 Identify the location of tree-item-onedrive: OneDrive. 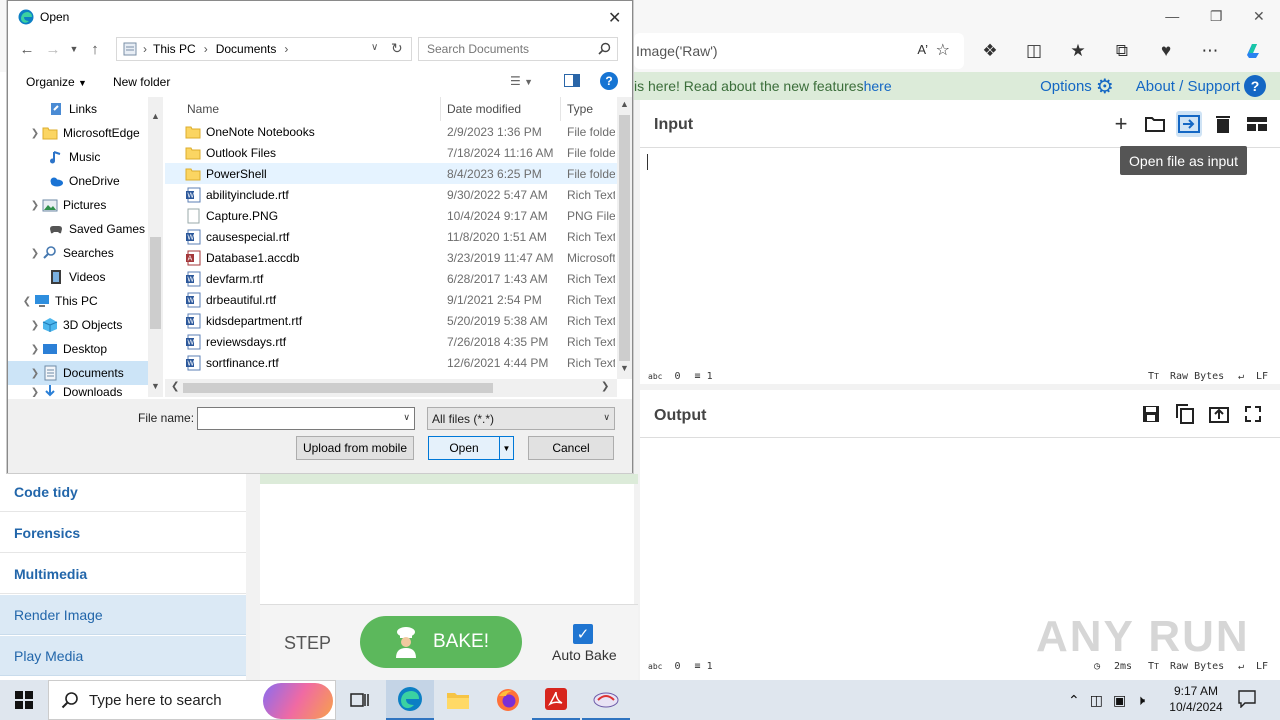
(85, 181).